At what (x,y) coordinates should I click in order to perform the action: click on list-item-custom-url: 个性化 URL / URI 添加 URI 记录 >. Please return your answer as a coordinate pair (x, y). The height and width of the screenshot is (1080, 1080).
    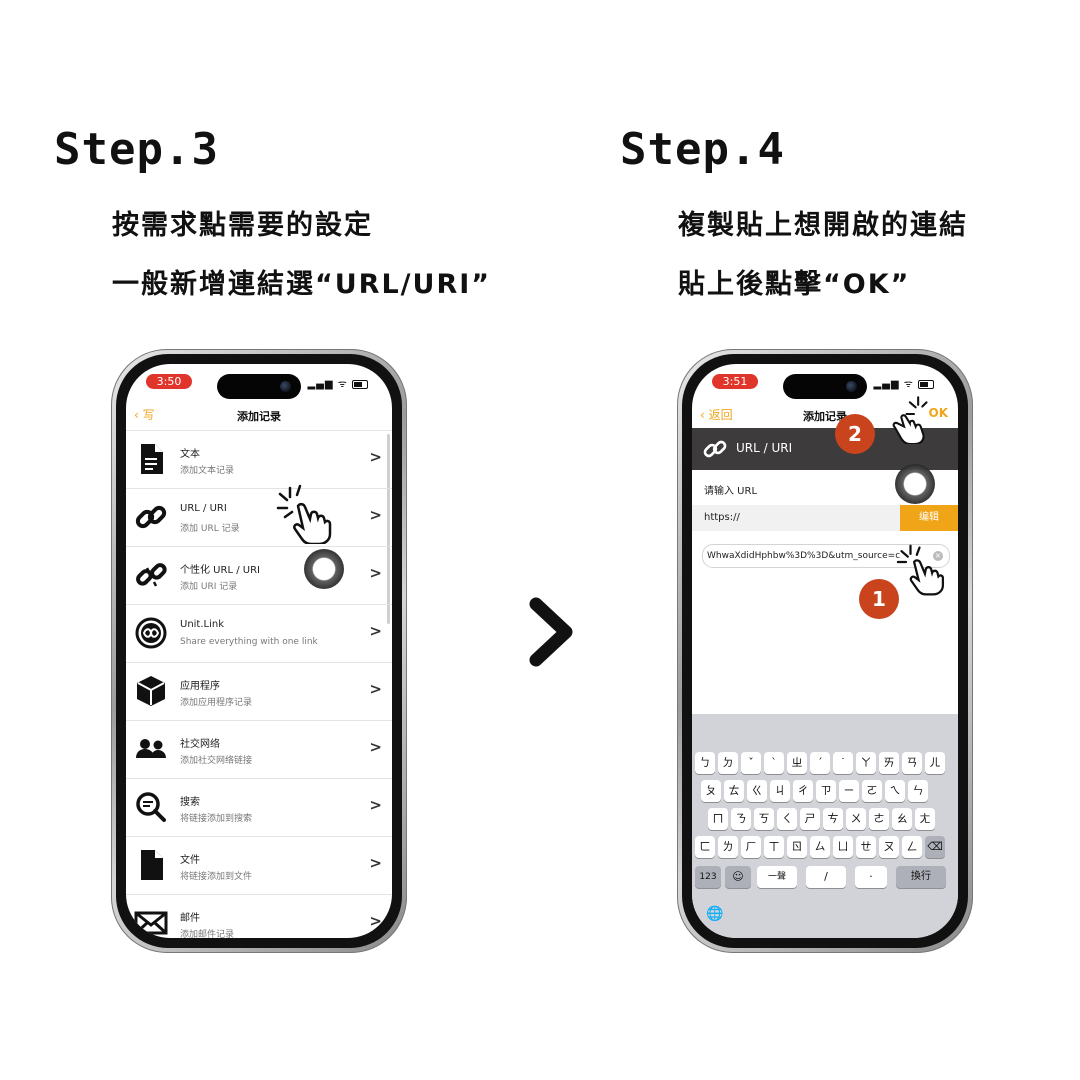
    Looking at the image, I should click on (259, 576).